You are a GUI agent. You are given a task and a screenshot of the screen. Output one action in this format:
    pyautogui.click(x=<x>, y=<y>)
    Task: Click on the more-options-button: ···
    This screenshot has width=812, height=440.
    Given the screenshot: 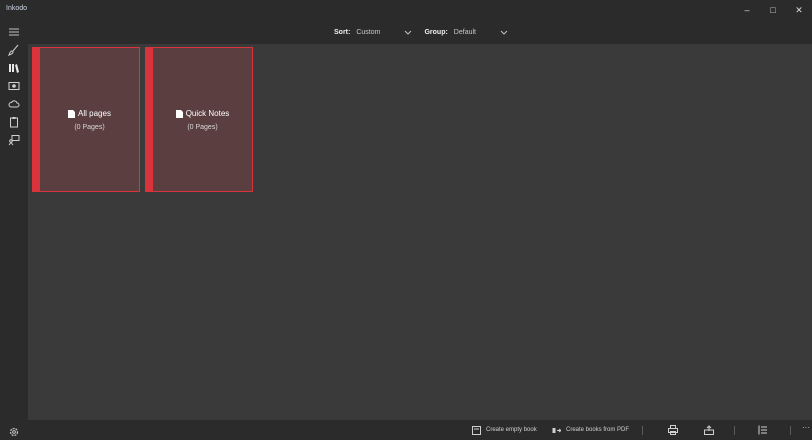 What is the action you would take?
    pyautogui.click(x=806, y=427)
    